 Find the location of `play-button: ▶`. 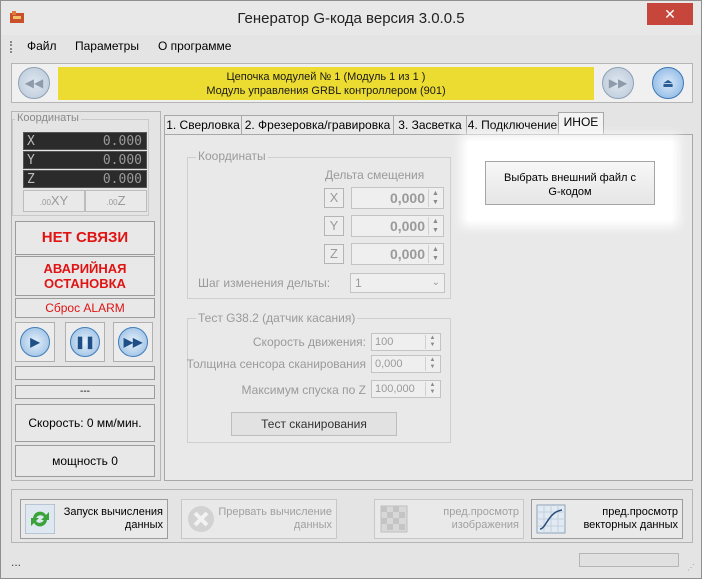

play-button: ▶ is located at coordinates (35, 342).